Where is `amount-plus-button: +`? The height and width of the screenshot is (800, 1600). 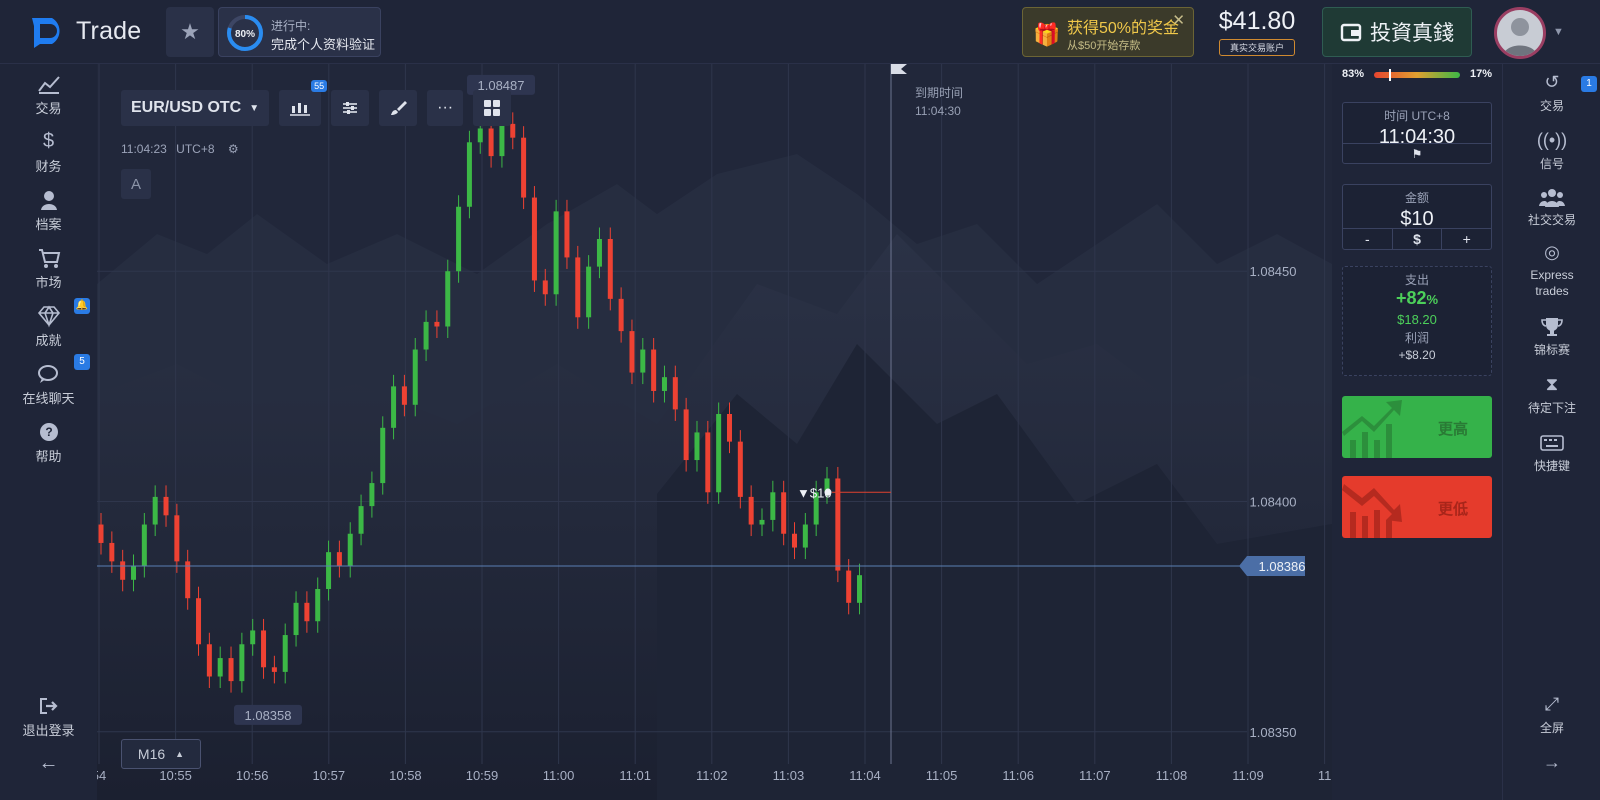 amount-plus-button: + is located at coordinates (1466, 239).